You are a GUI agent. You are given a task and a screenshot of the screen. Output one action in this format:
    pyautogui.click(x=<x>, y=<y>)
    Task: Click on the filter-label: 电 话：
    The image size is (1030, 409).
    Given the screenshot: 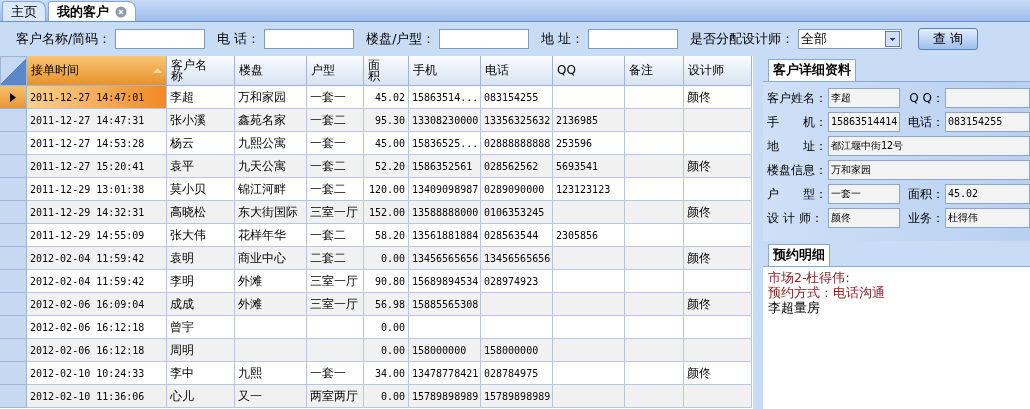 What is the action you would take?
    pyautogui.click(x=239, y=39)
    